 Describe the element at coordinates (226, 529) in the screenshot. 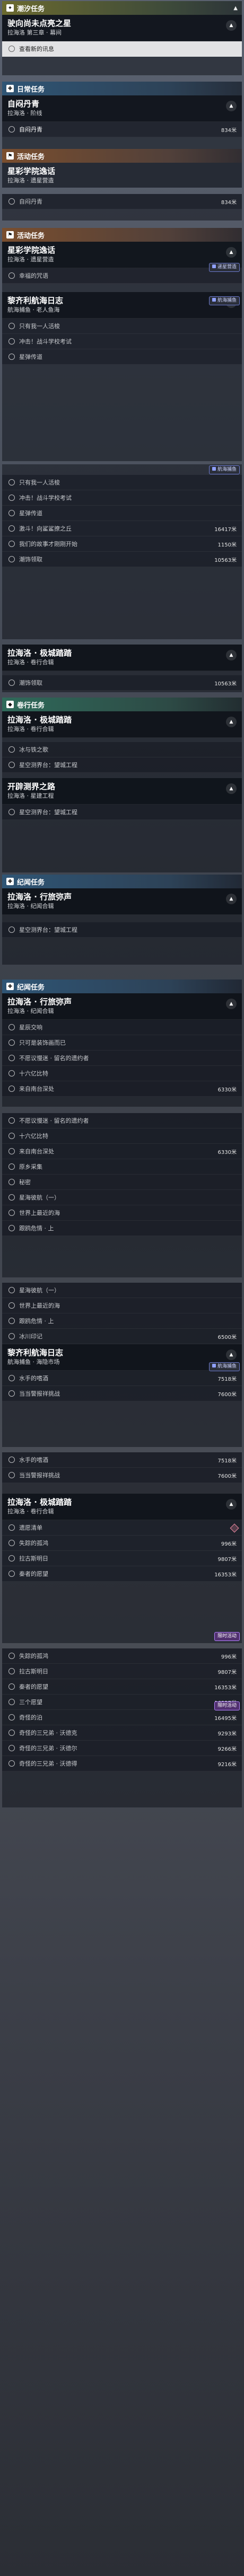

I see `objective-distance: 16417米` at that location.